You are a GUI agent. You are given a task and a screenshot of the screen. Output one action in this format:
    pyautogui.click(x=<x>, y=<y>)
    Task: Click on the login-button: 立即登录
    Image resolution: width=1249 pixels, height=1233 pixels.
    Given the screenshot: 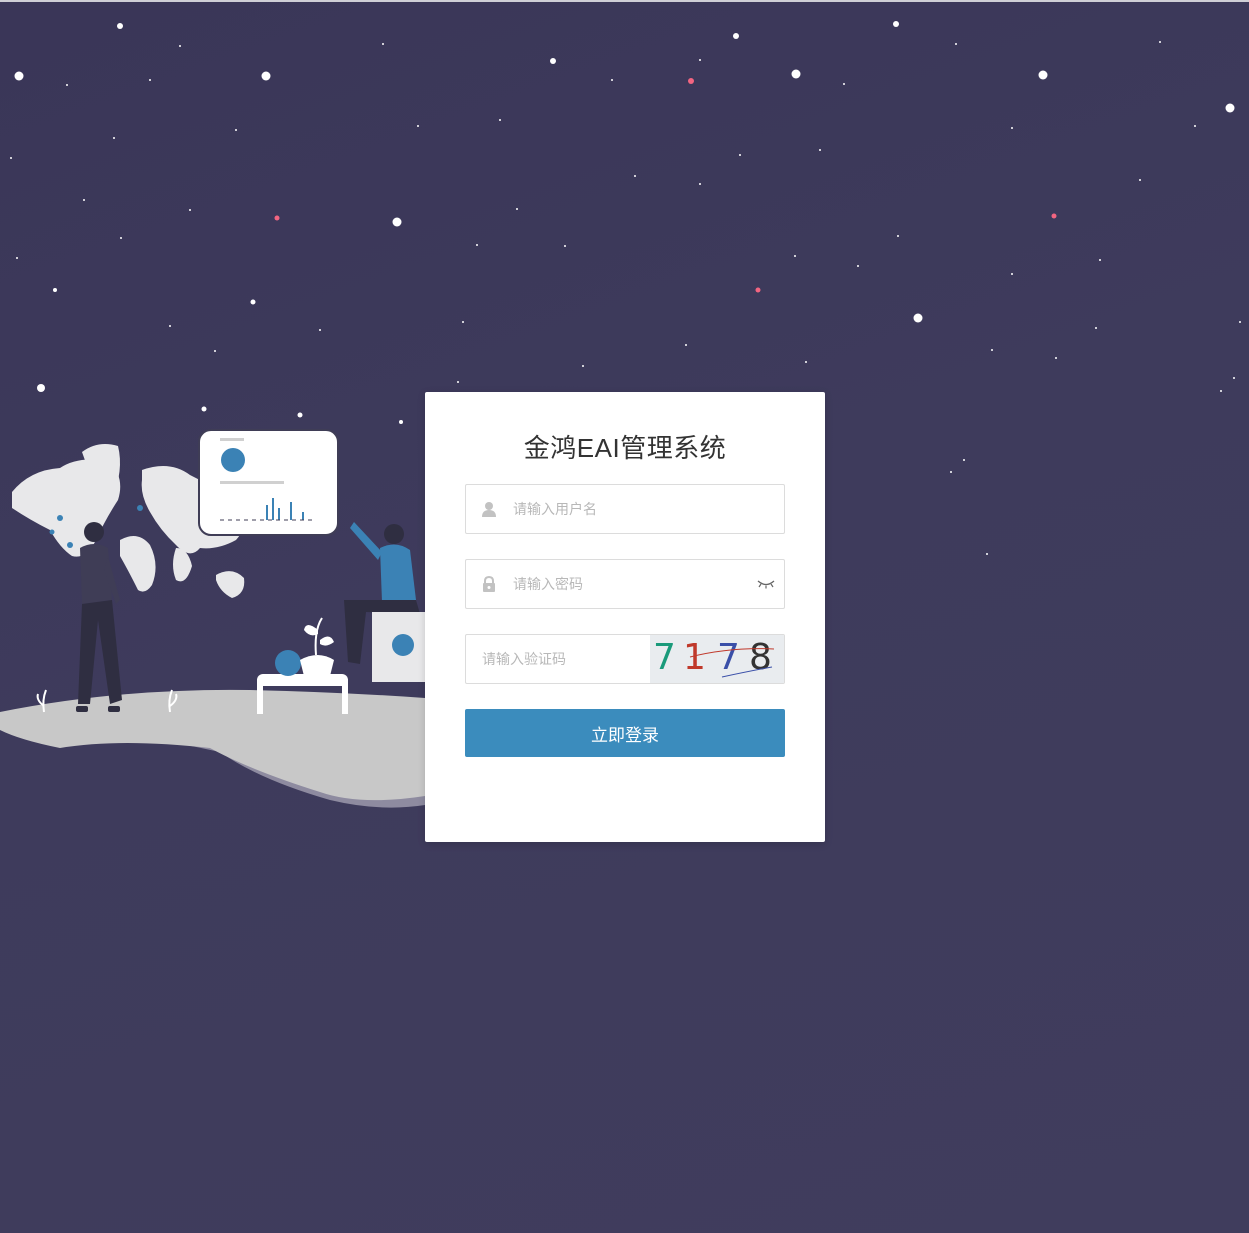 What is the action you would take?
    pyautogui.click(x=625, y=733)
    